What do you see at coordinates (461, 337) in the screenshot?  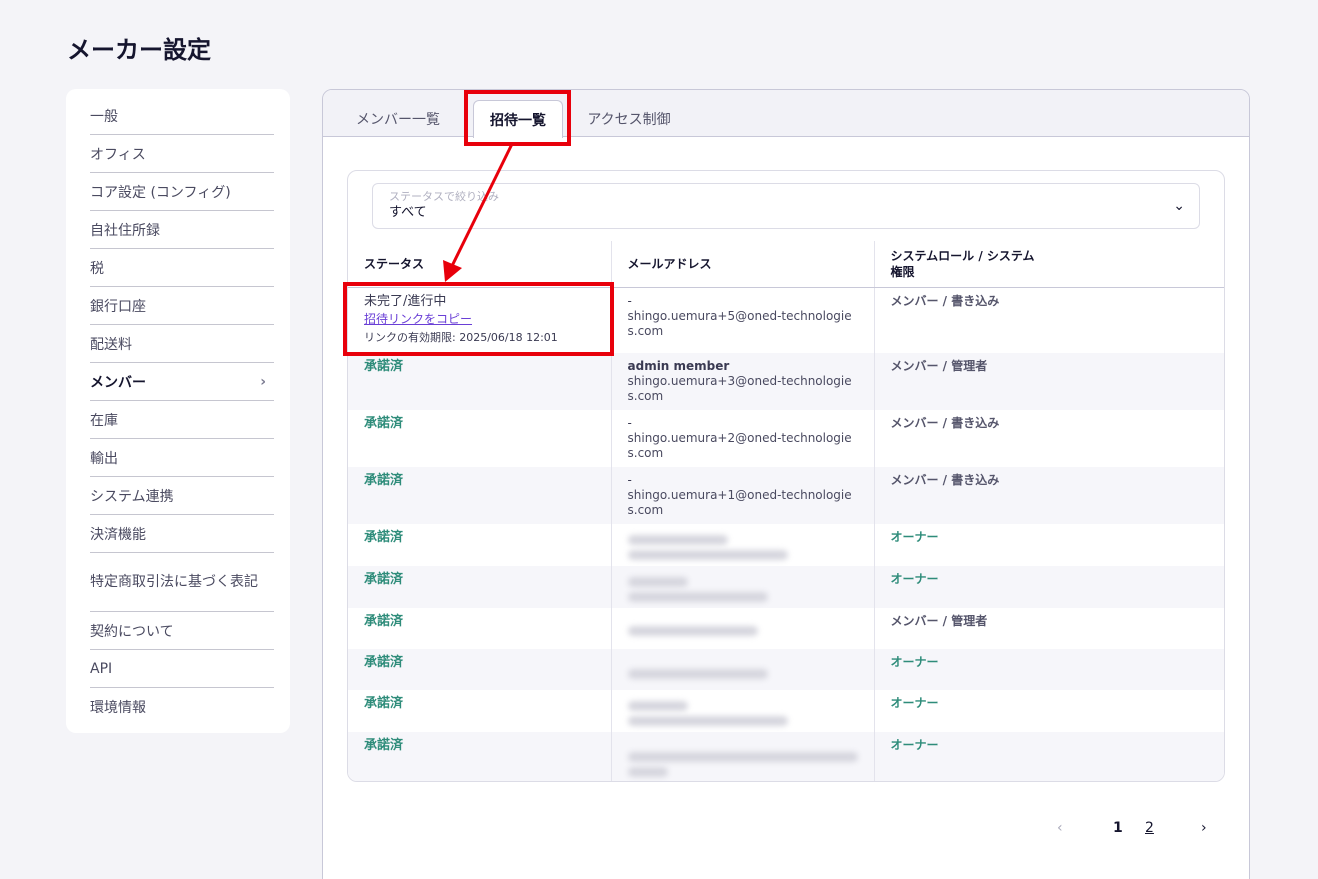 I see `link-expiry: リンクの有効期限: 2025/06/18 12:01` at bounding box center [461, 337].